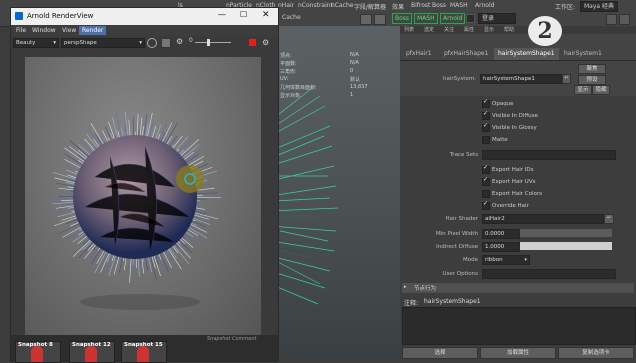 The width and height of the screenshot is (636, 363). I want to click on arnold-menubar: File Window View Render, so click(144, 30).